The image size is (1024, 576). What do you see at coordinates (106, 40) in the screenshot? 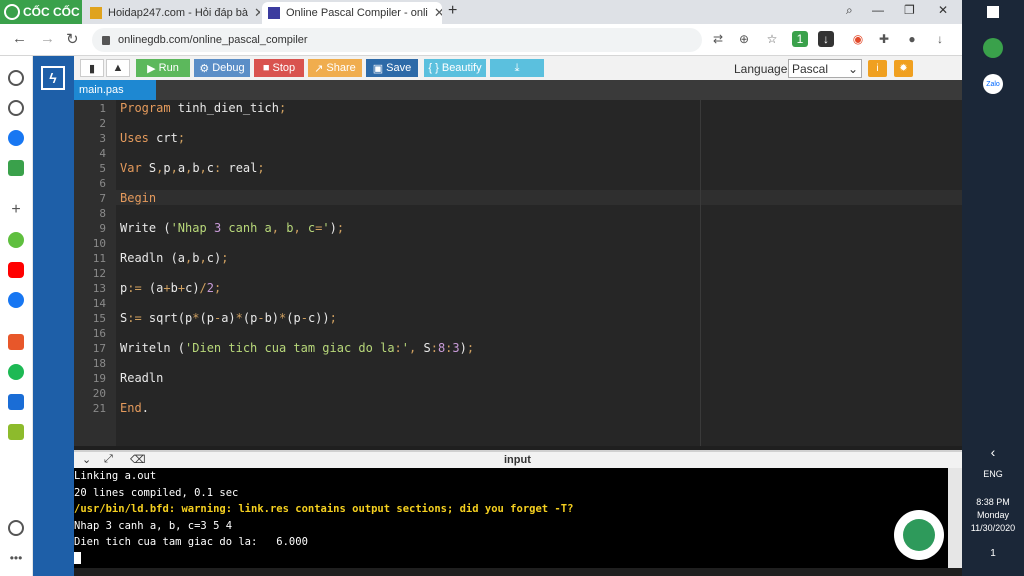
I see `lock-icon` at bounding box center [106, 40].